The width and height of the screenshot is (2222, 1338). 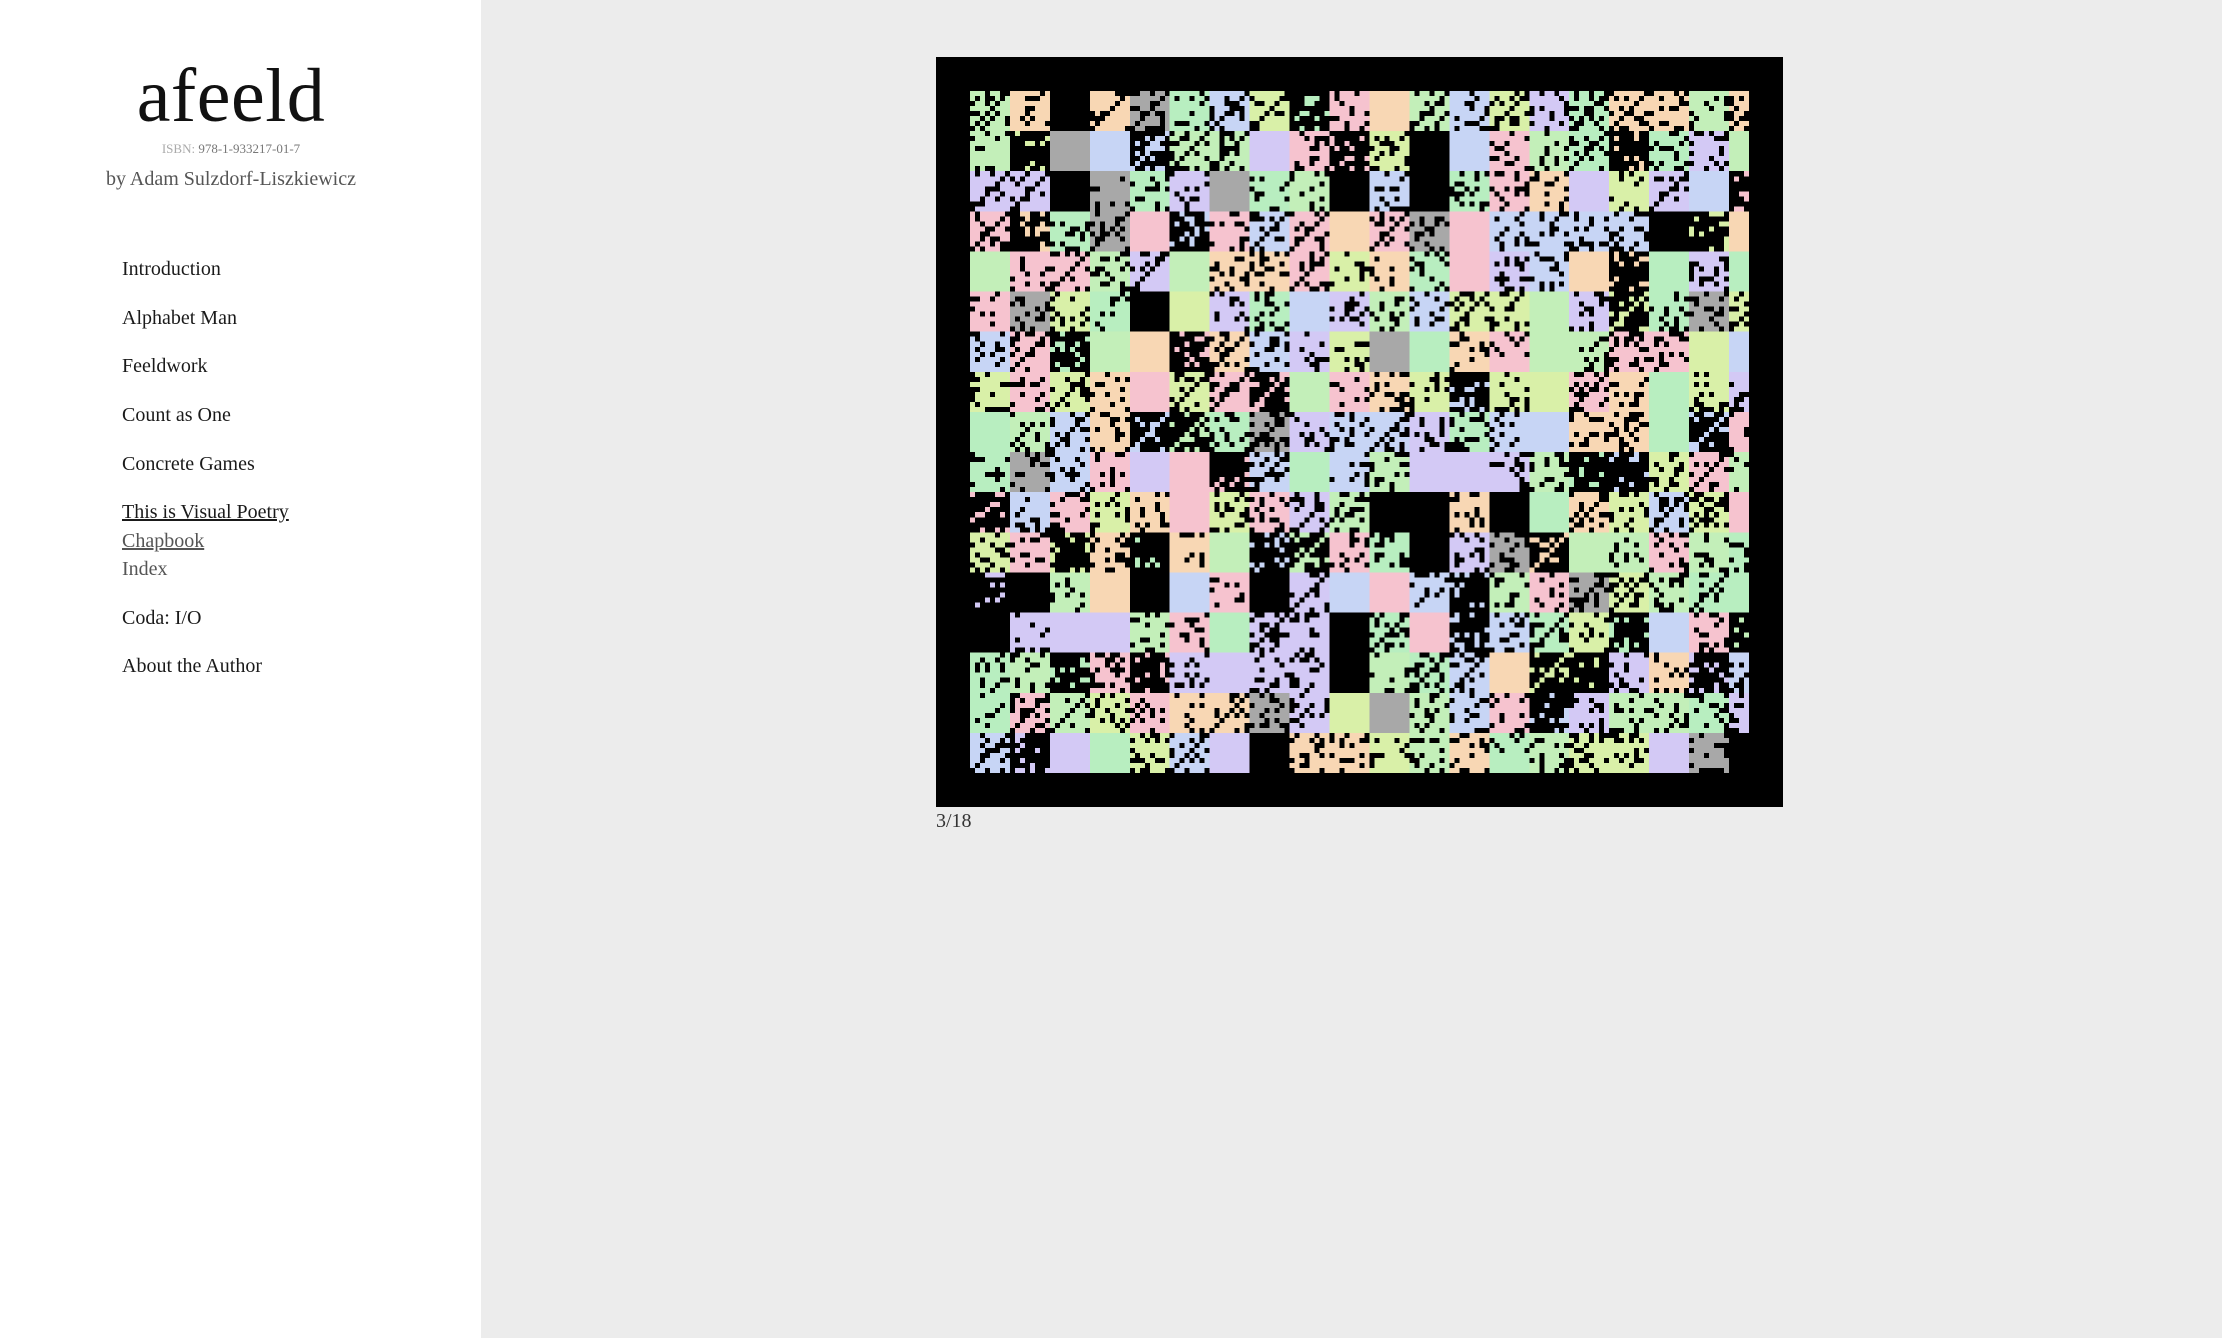 I want to click on nav-item-feeldwork: Feeldwork, so click(x=165, y=366).